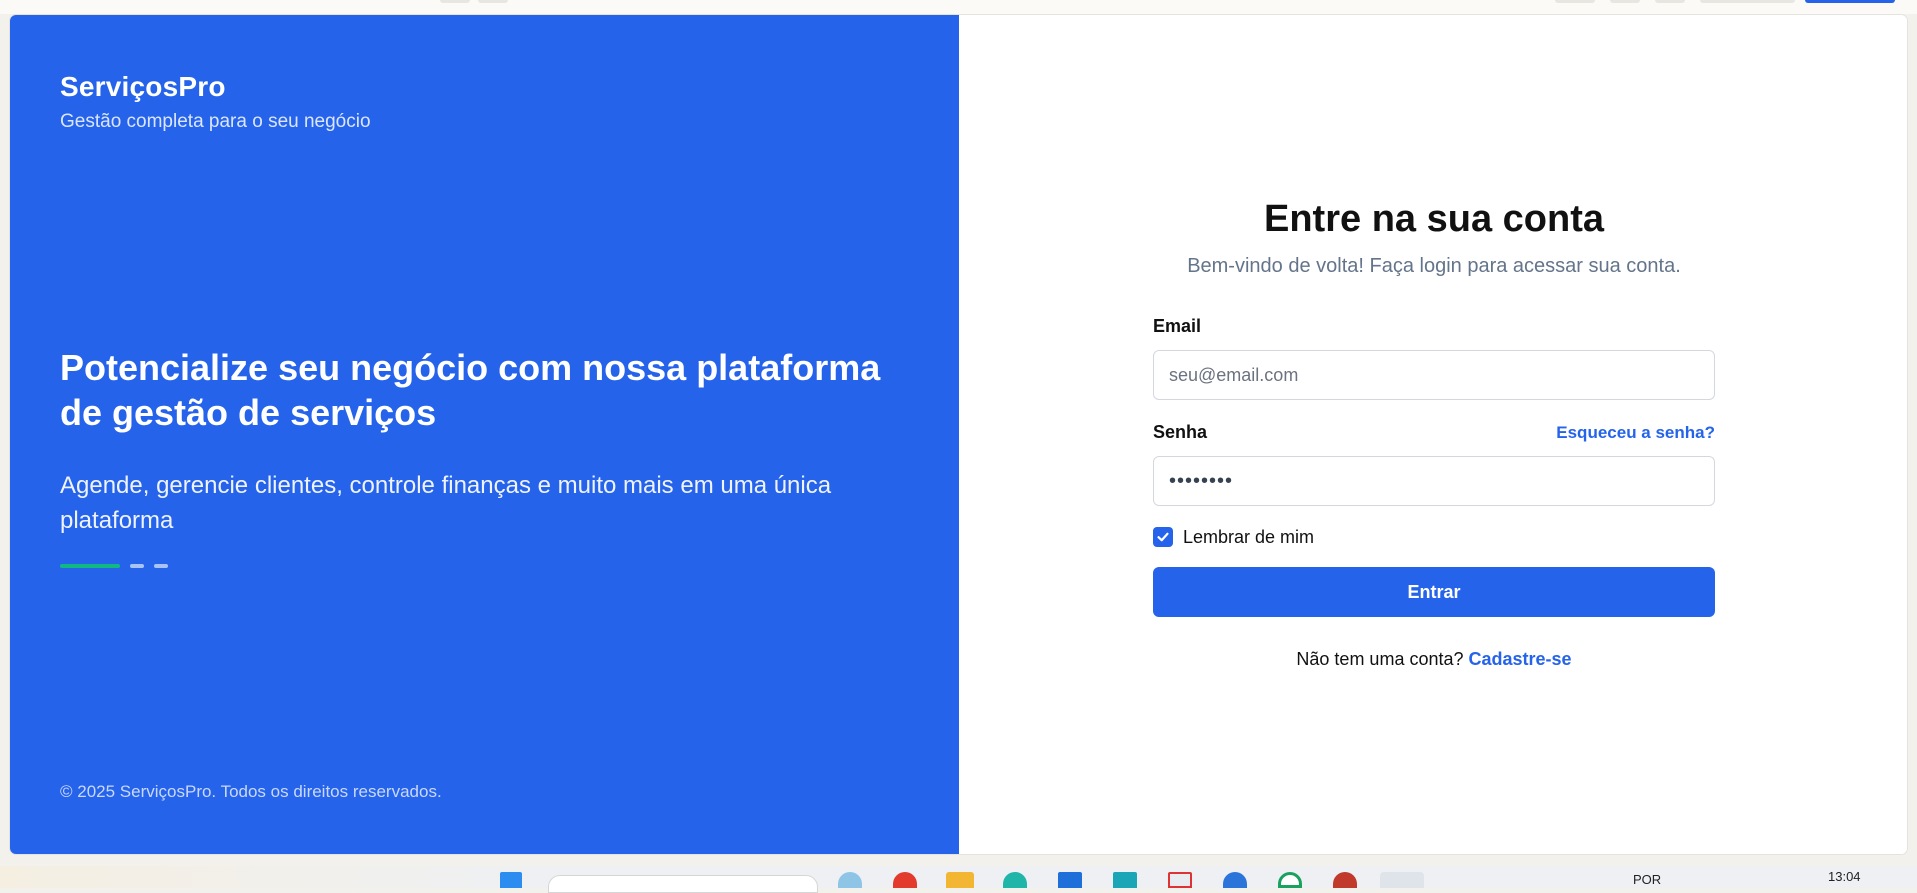 The width and height of the screenshot is (1917, 893). I want to click on remember-me-checkbox, so click(1163, 537).